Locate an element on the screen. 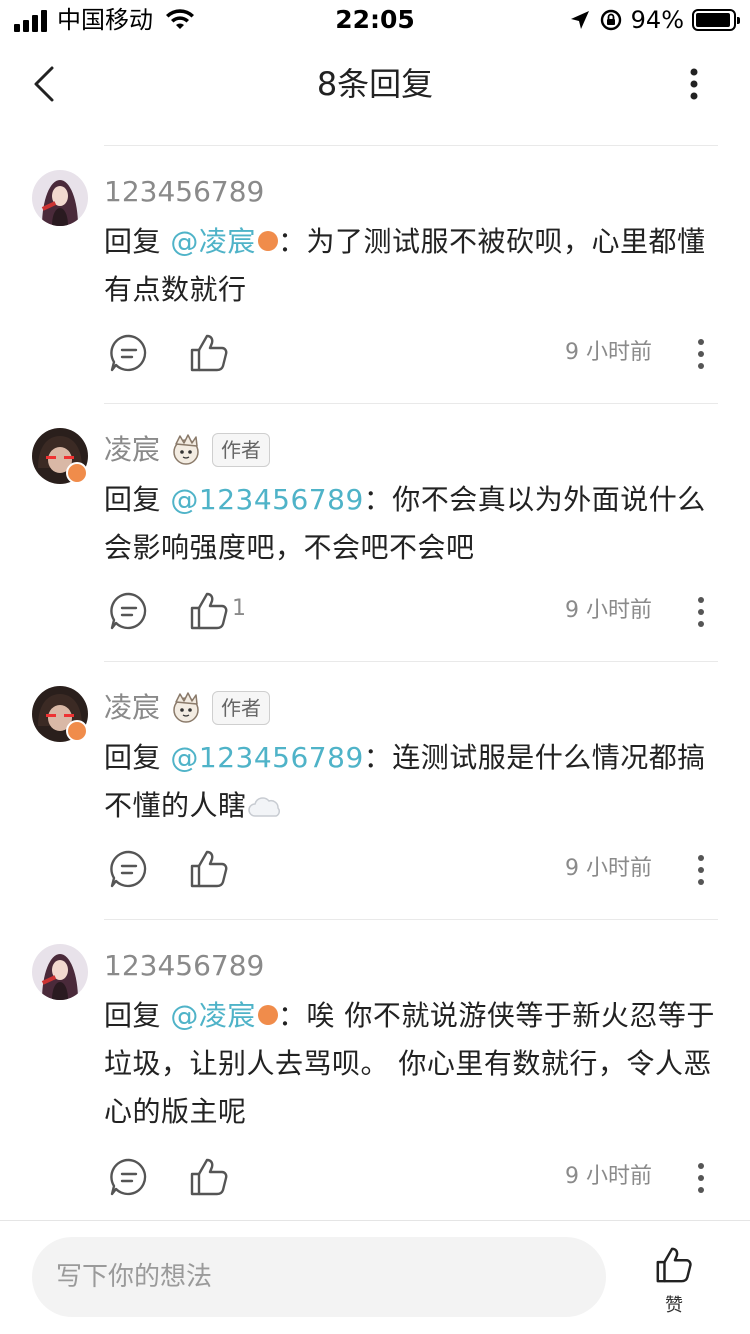  comment-text: 回复 @123456789：连测试服是什么情况都搞不懂的人瞎 is located at coordinates (414, 782).